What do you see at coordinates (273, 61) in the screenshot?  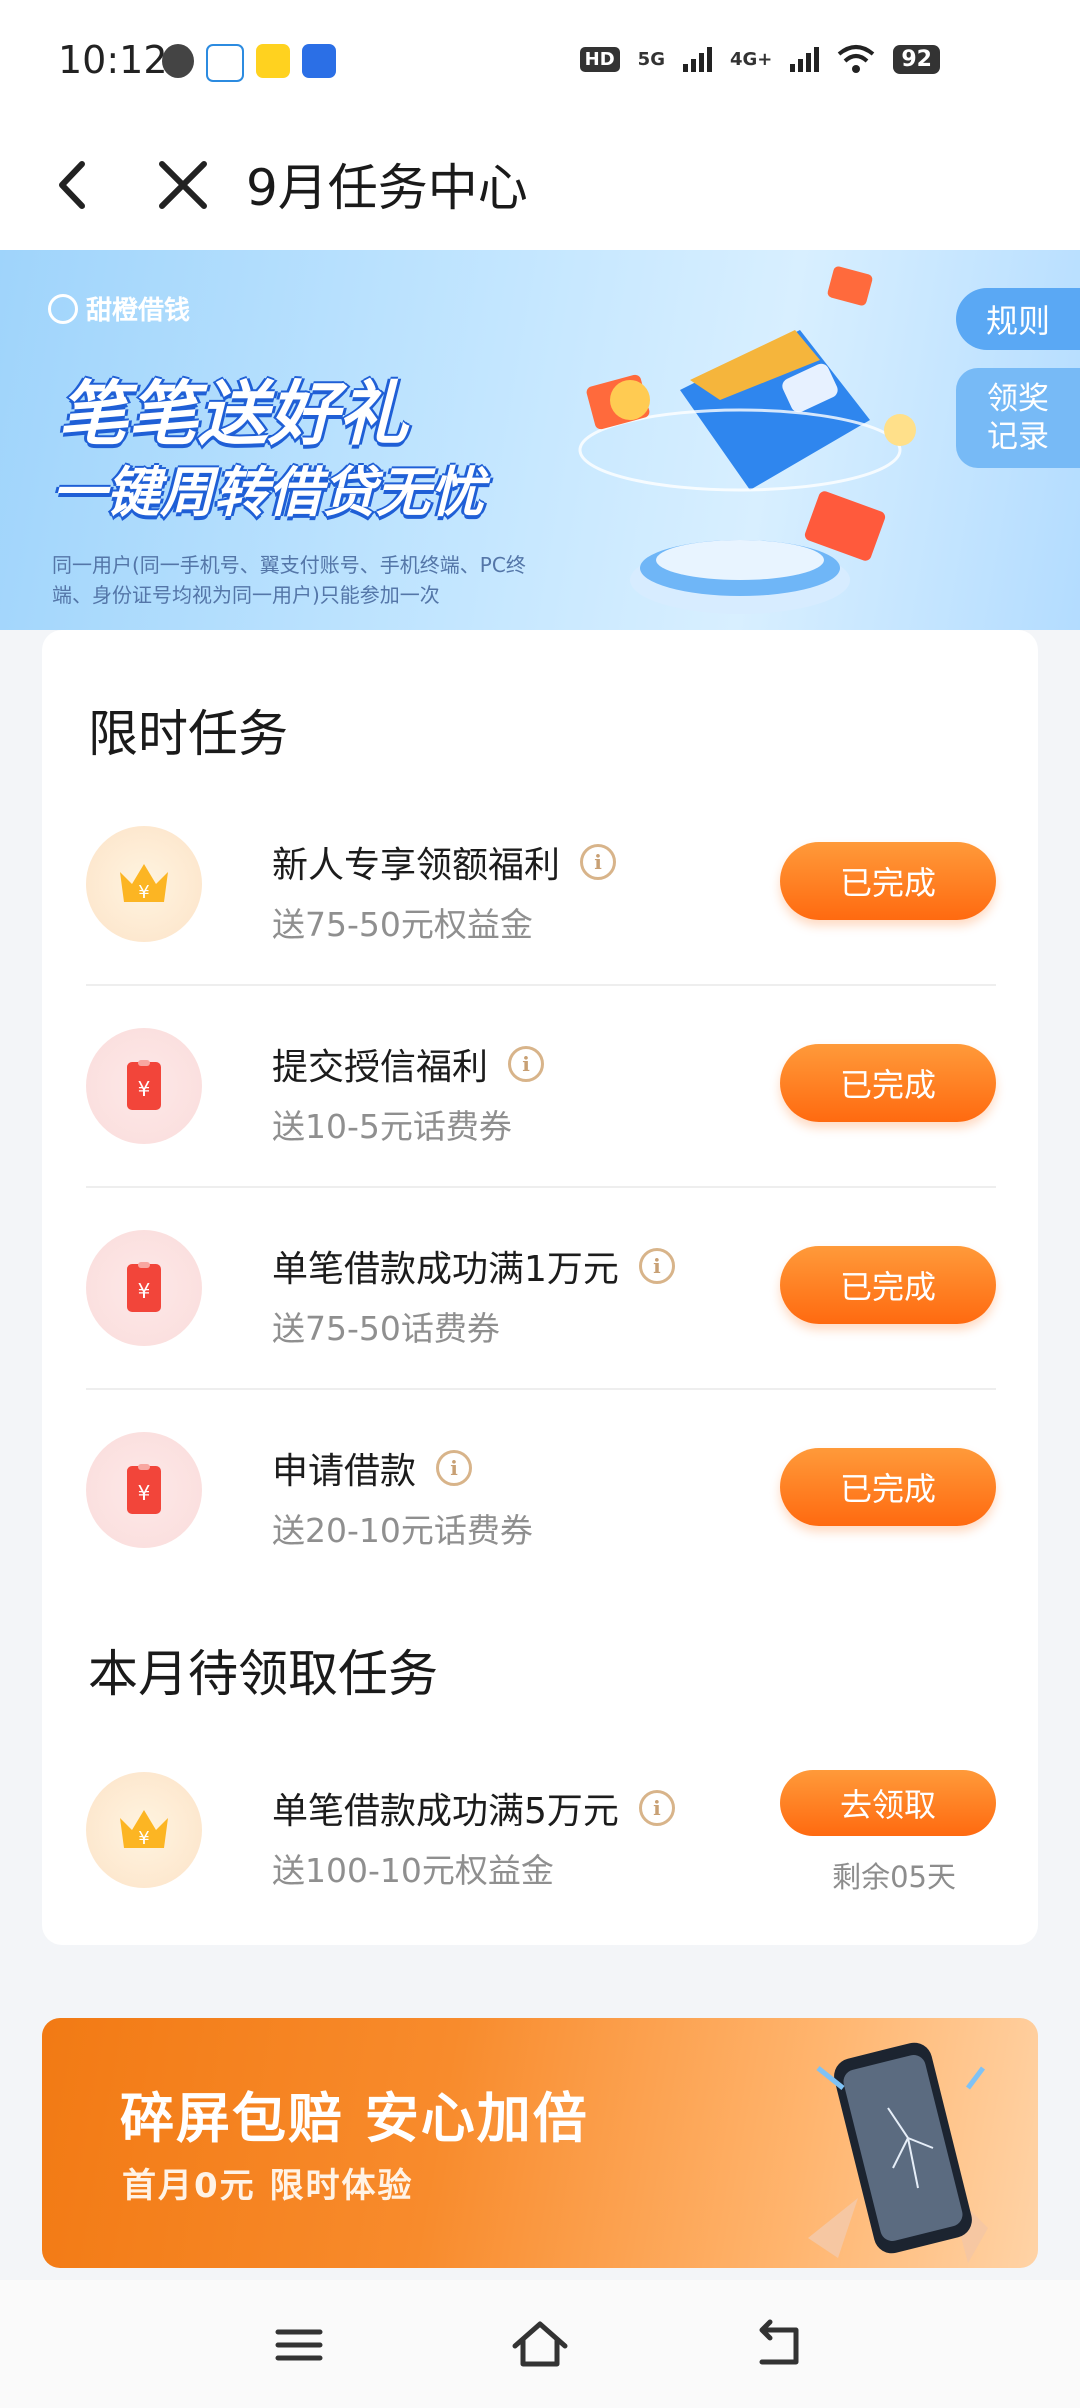 I see `app-yellow-icon` at bounding box center [273, 61].